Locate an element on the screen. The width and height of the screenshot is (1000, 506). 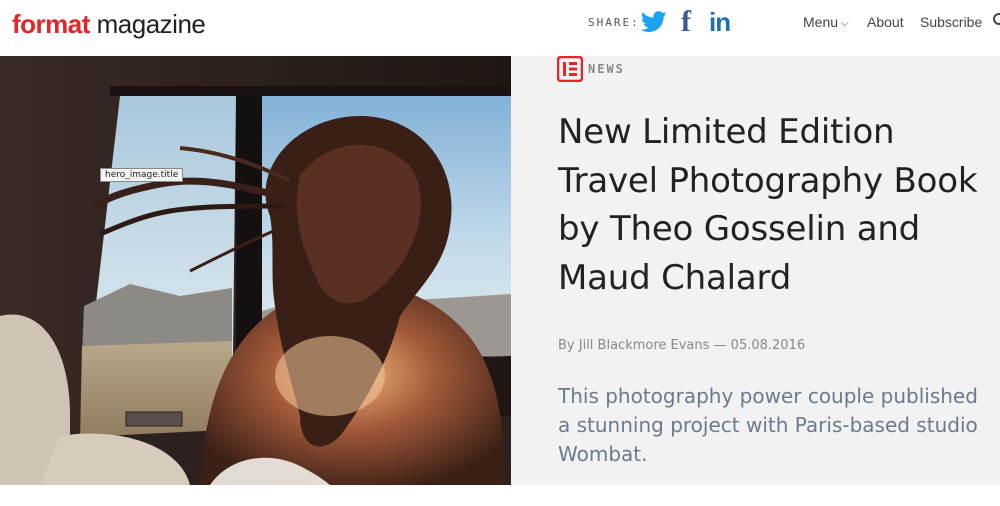
share-label: SHARE: is located at coordinates (614, 22).